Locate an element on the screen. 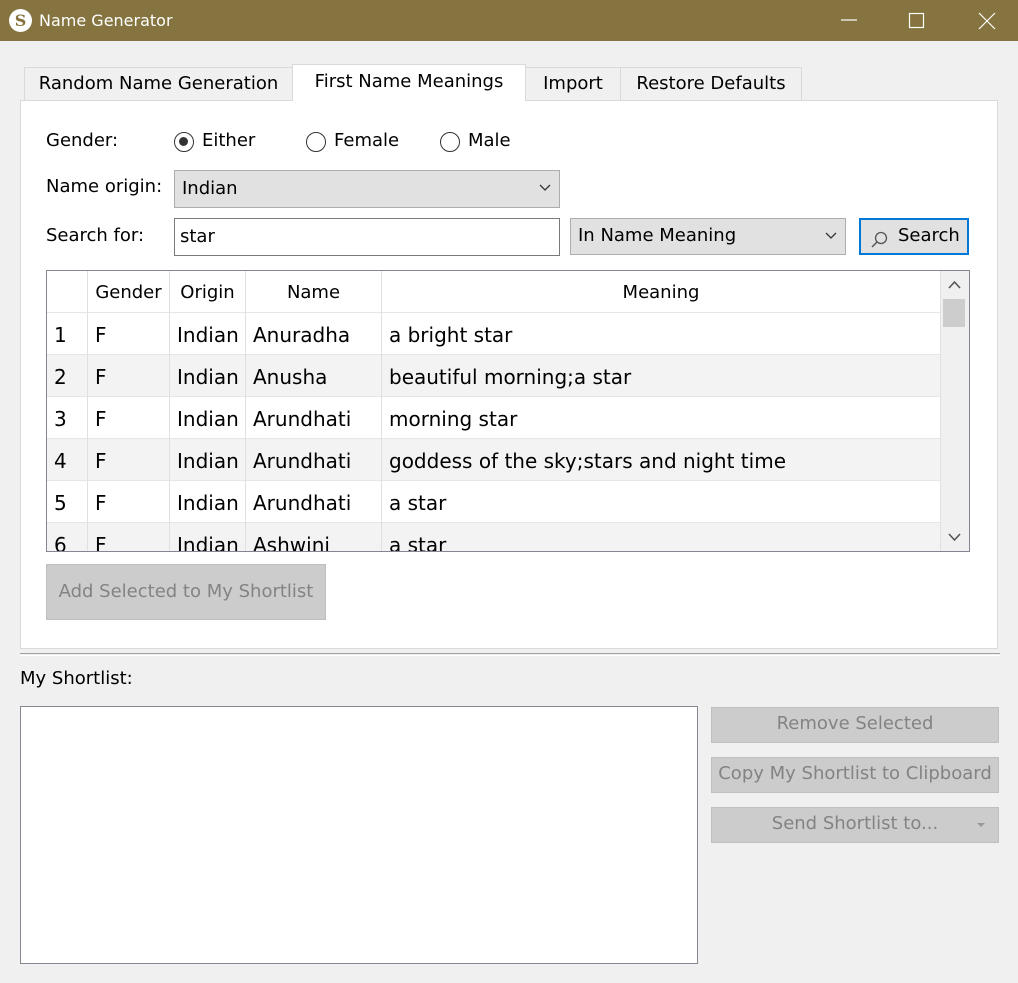 This screenshot has height=983, width=1018. search-input: star is located at coordinates (367, 237).